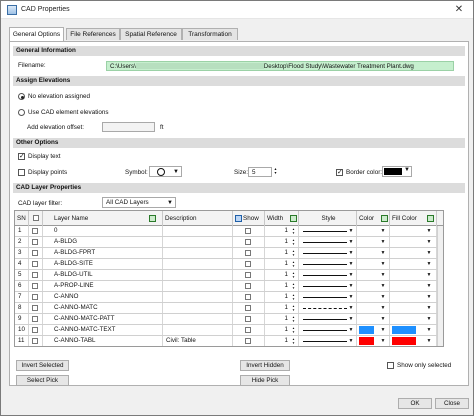 This screenshot has height=416, width=474. What do you see at coordinates (384, 218) in the screenshot?
I see `color-apply-icon` at bounding box center [384, 218].